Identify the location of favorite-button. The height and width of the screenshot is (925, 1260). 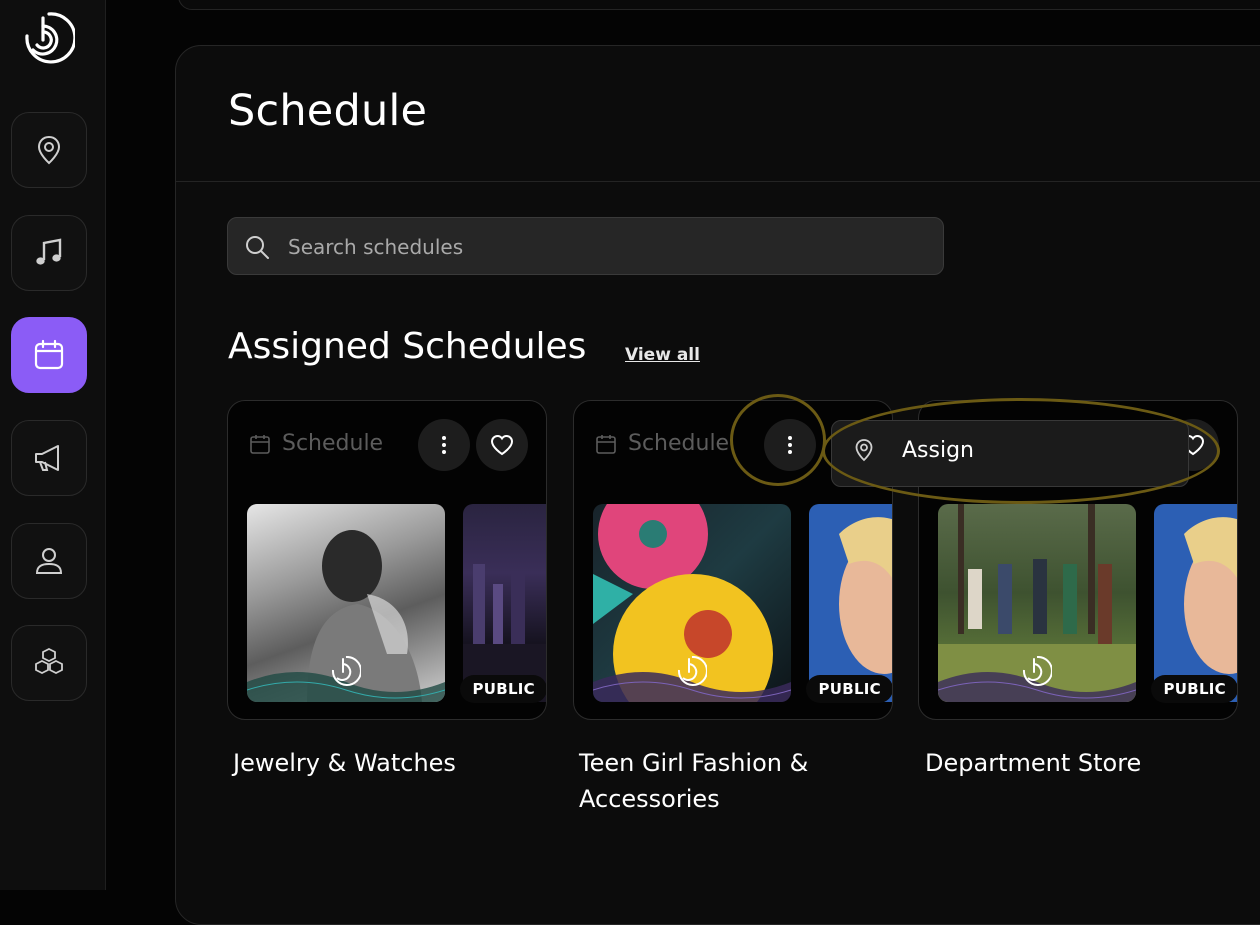
(502, 445).